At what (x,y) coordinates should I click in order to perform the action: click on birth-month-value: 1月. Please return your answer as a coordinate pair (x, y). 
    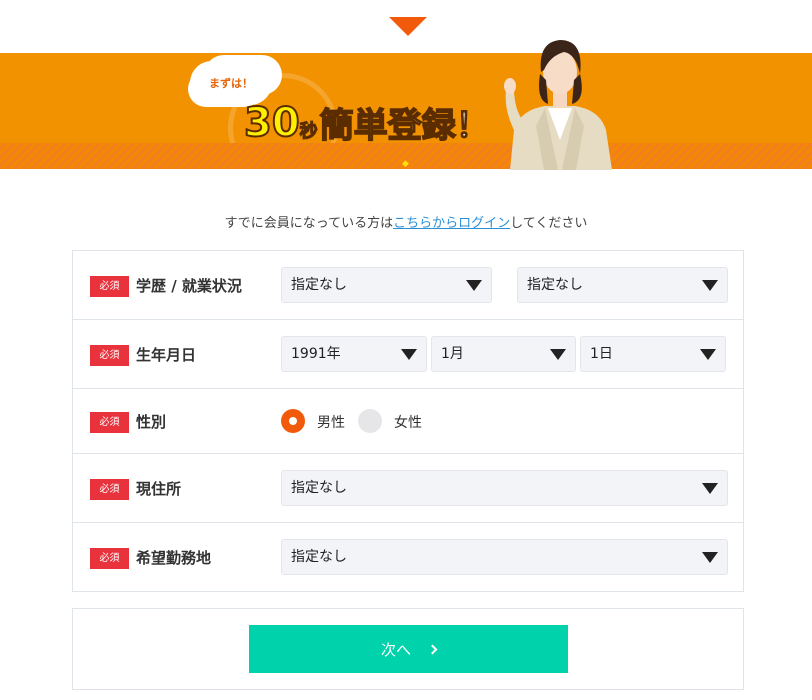
    Looking at the image, I should click on (452, 354).